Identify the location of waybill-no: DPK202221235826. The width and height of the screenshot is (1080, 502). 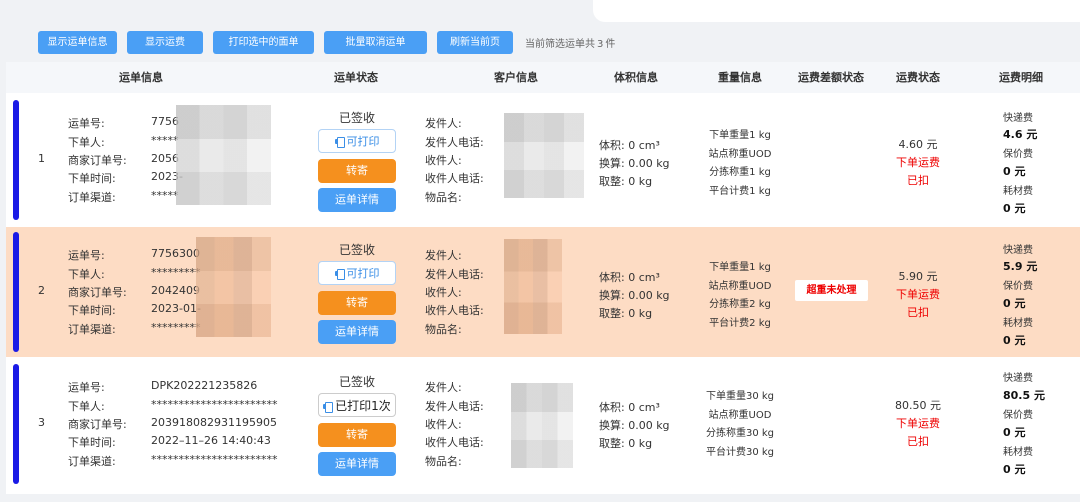
(204, 385).